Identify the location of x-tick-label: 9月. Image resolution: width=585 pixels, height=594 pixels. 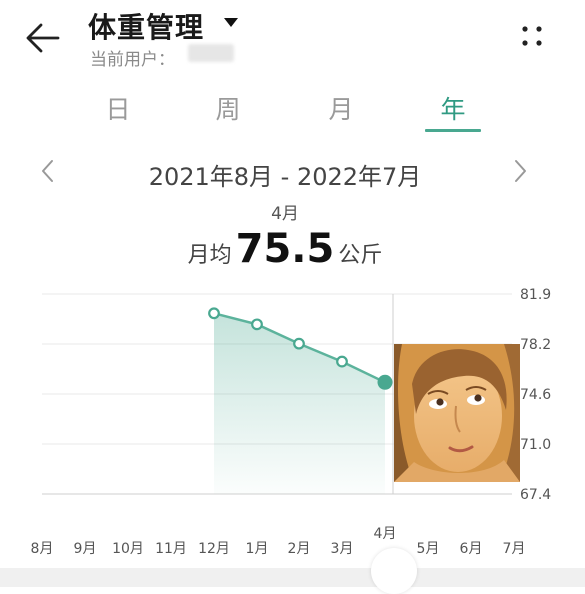
(85, 549).